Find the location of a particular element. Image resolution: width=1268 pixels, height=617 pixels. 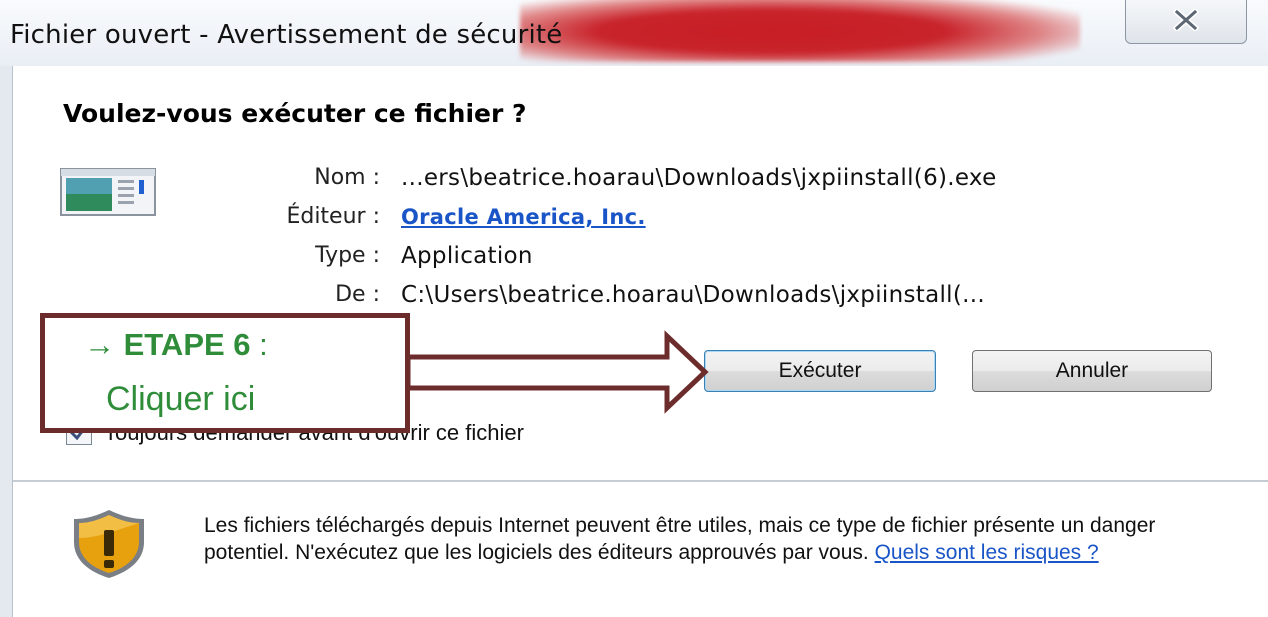

annotation-arrow-shape is located at coordinates (557, 372).